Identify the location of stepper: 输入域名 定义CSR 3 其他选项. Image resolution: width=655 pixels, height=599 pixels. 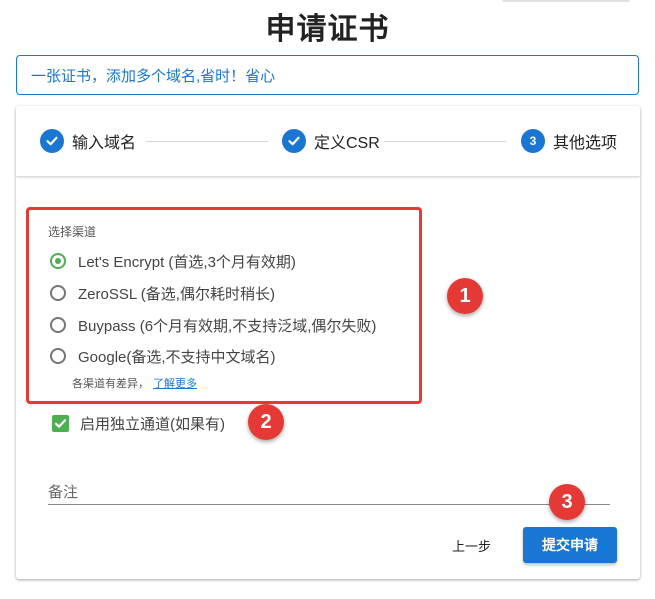
(328, 141).